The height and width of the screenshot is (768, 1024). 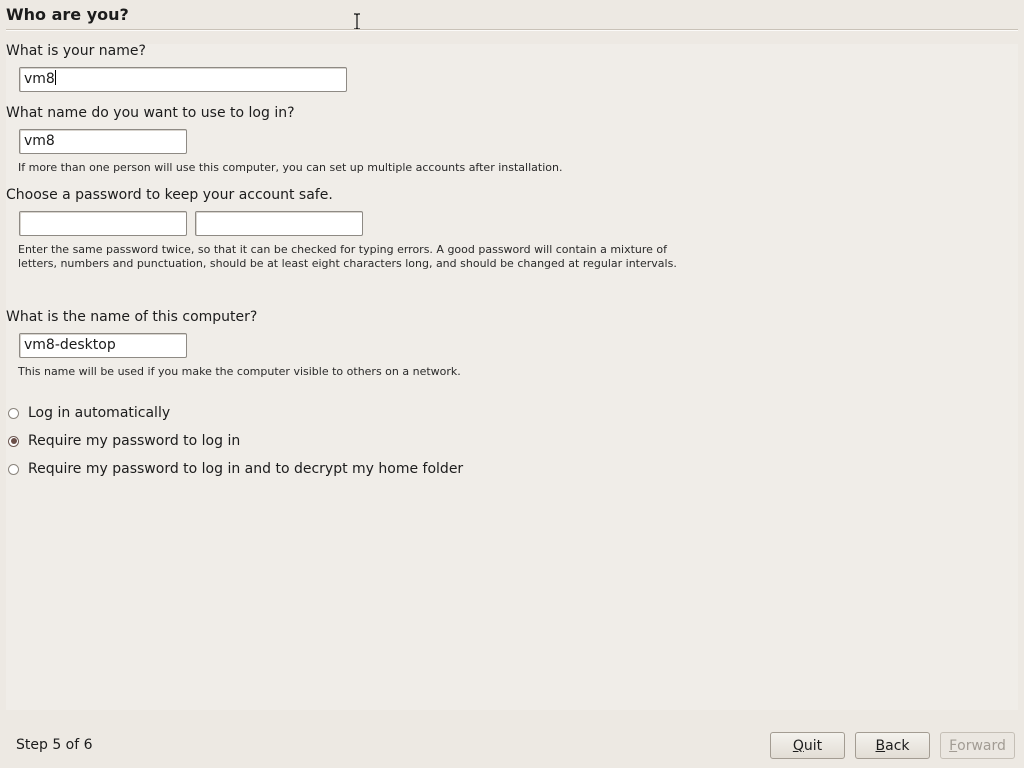 What do you see at coordinates (183, 79) in the screenshot?
I see `full-name-field: vm8` at bounding box center [183, 79].